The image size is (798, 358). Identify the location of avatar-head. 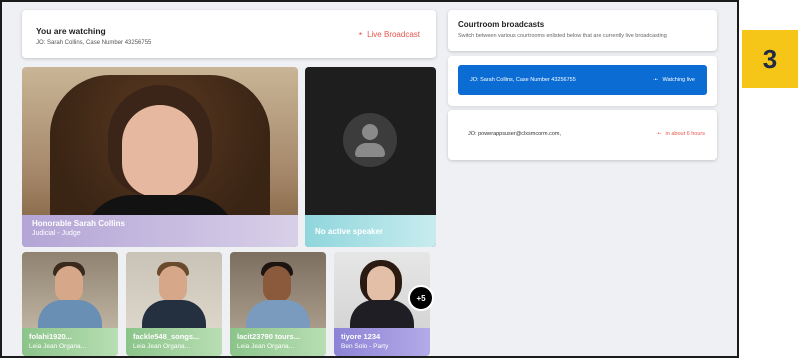
(370, 132).